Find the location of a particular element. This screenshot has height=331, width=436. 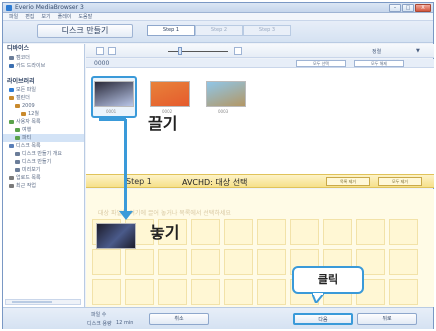

sidebar-item: 업로드 목록 is located at coordinates (43, 178).